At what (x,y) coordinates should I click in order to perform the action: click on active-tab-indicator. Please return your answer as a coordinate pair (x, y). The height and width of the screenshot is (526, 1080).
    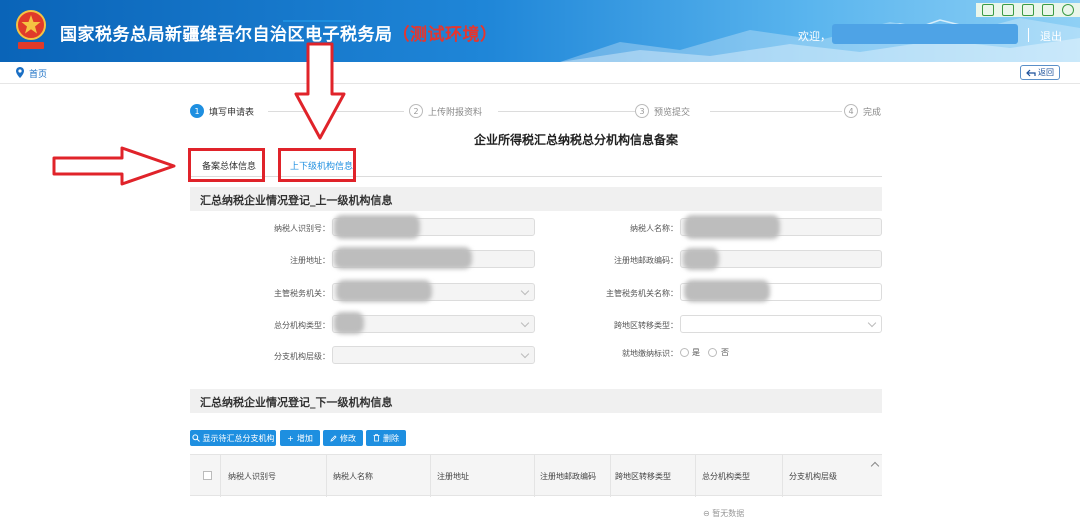
    Looking at the image, I should click on (317, 21).